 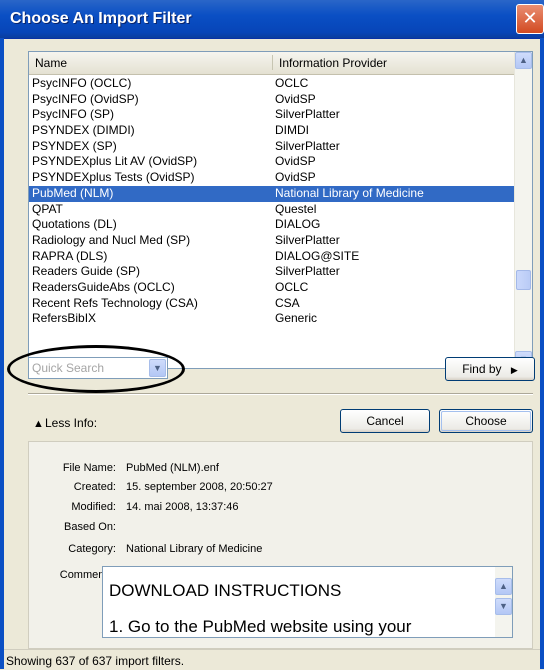 What do you see at coordinates (272, 19) in the screenshot?
I see `title-bar: Choose An Import Filter ✕` at bounding box center [272, 19].